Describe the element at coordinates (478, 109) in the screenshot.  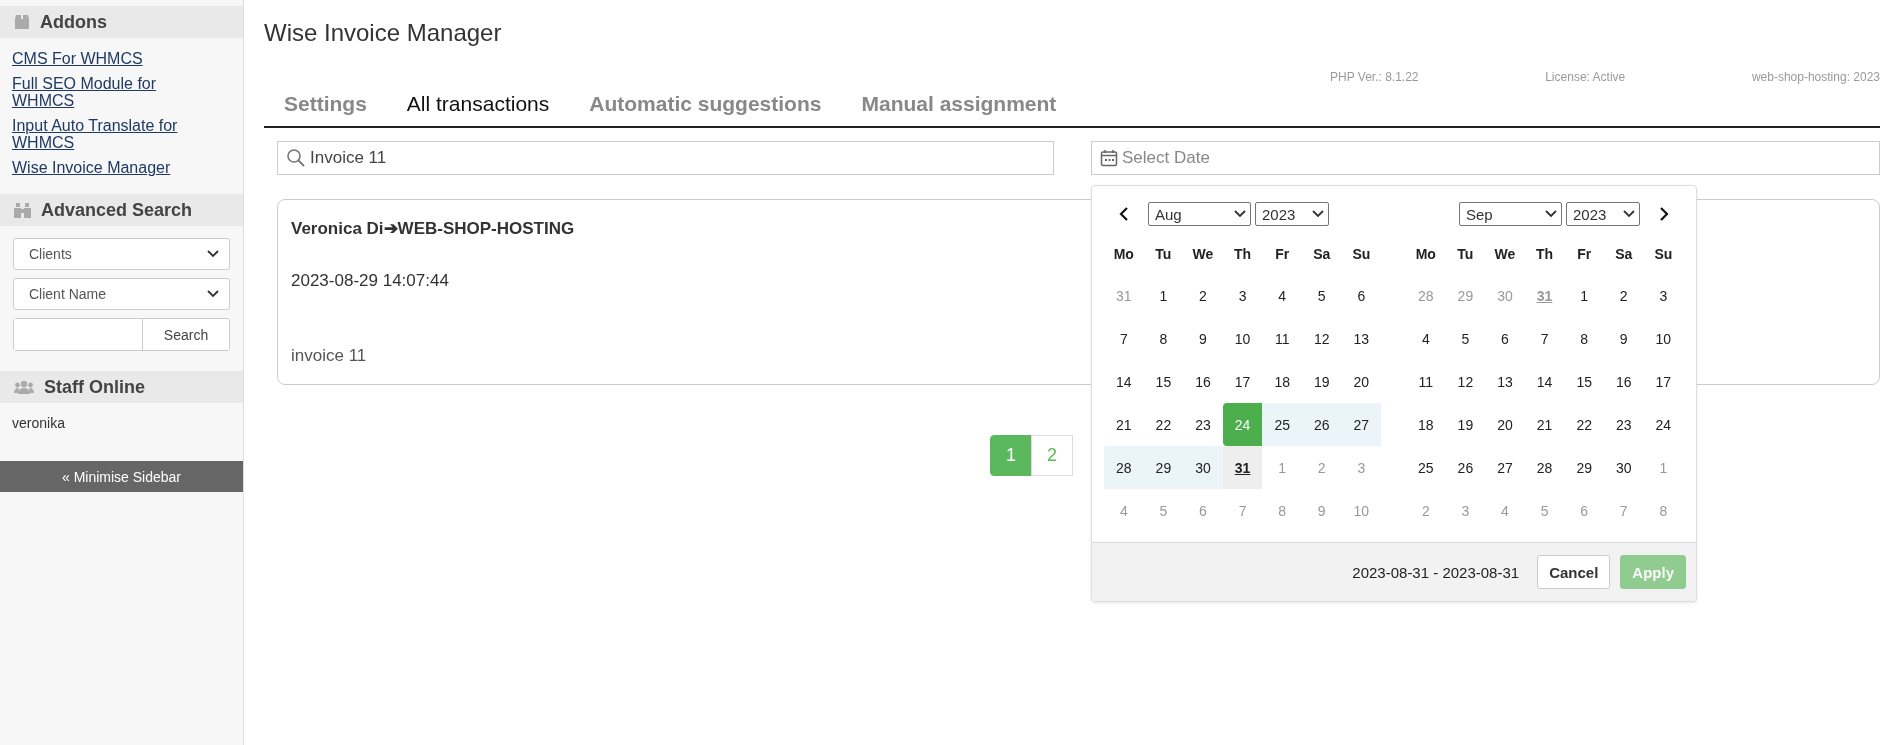
I see `tab: All transactions` at that location.